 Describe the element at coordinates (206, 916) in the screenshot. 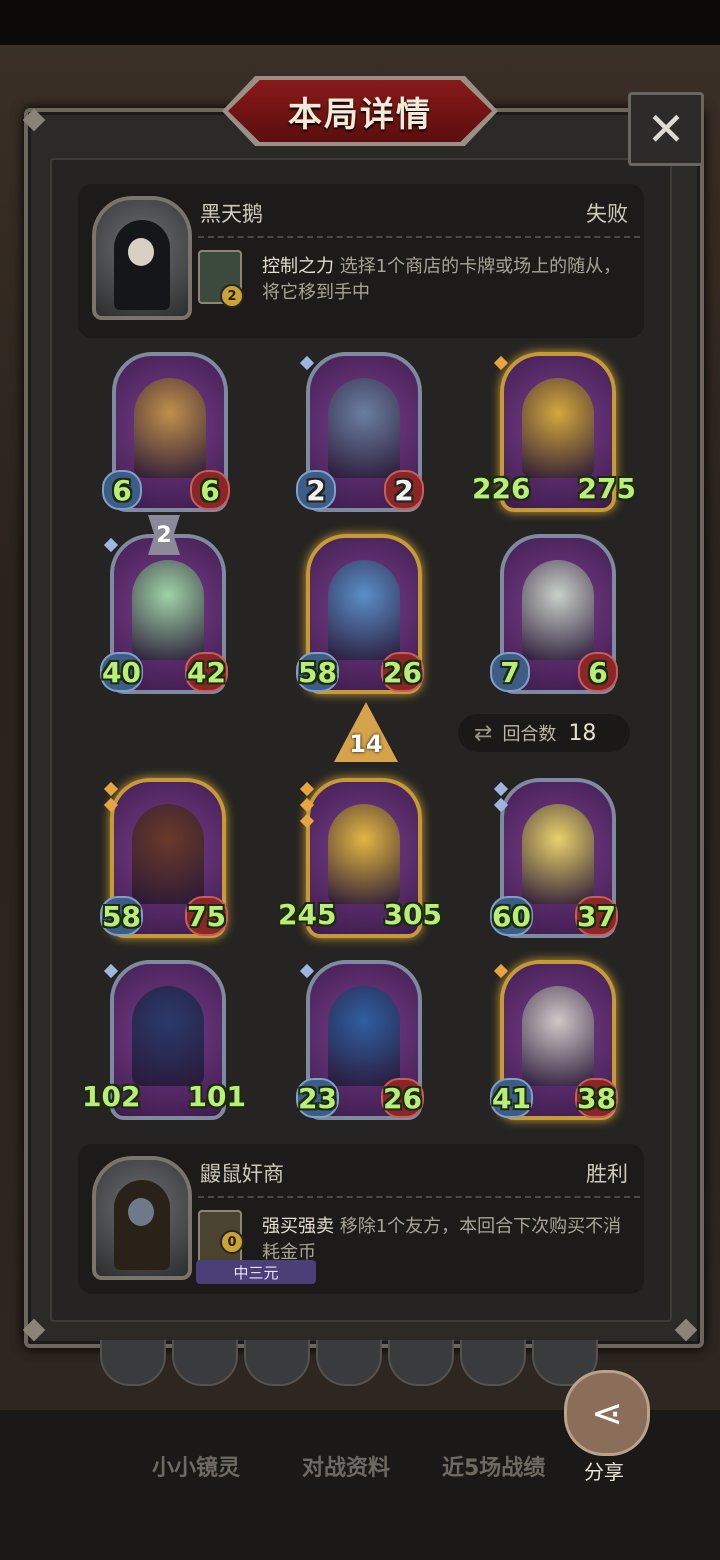

I see `health-stat: 75` at that location.